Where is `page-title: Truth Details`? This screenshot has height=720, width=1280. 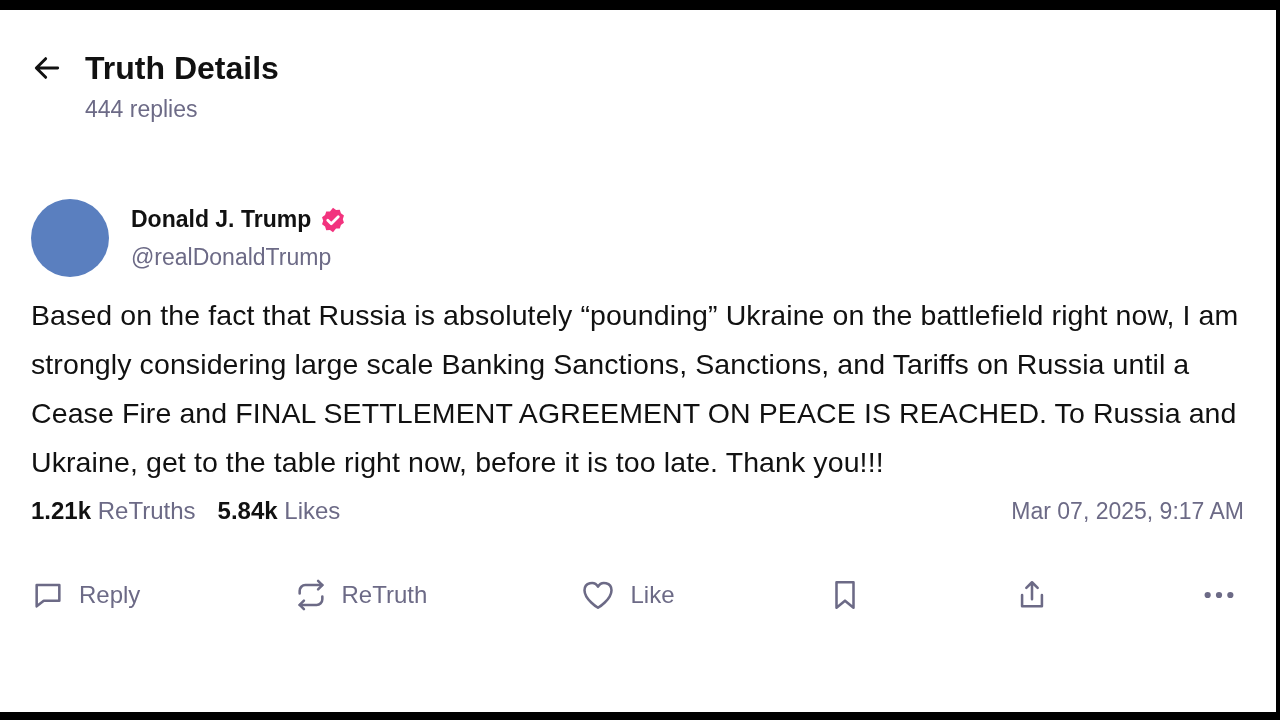
page-title: Truth Details is located at coordinates (182, 68).